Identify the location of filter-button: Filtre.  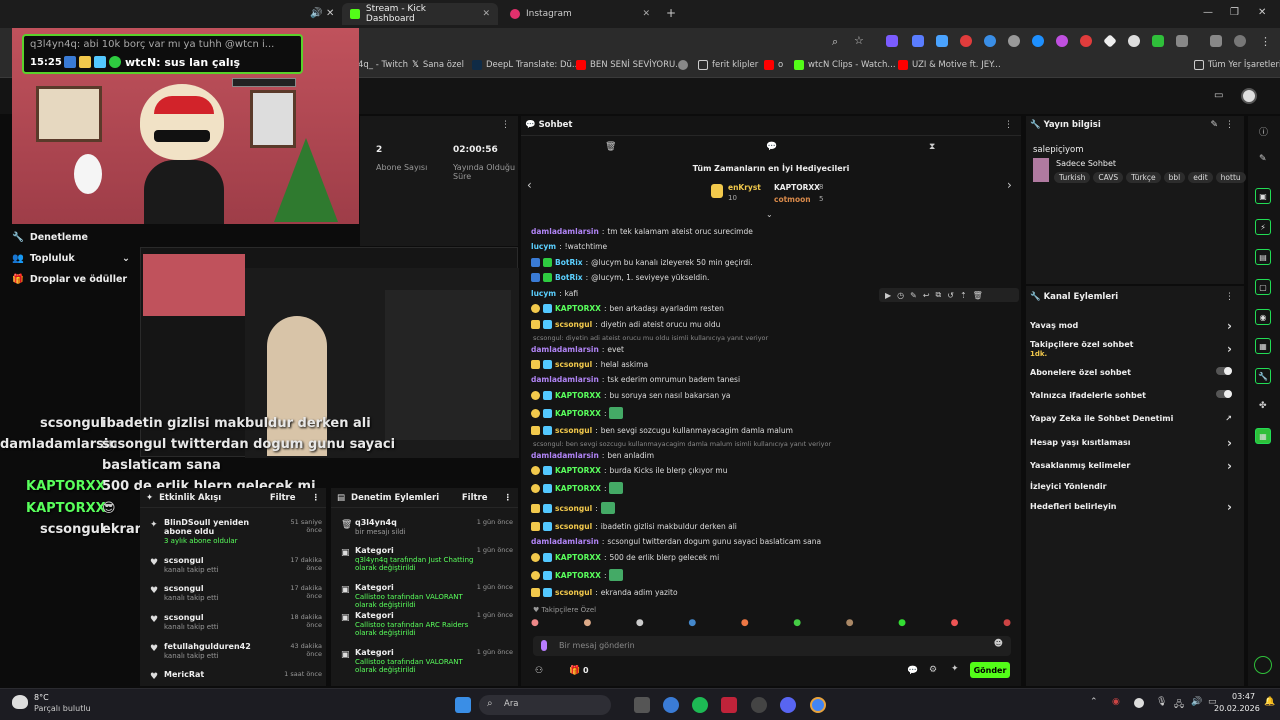
(475, 498).